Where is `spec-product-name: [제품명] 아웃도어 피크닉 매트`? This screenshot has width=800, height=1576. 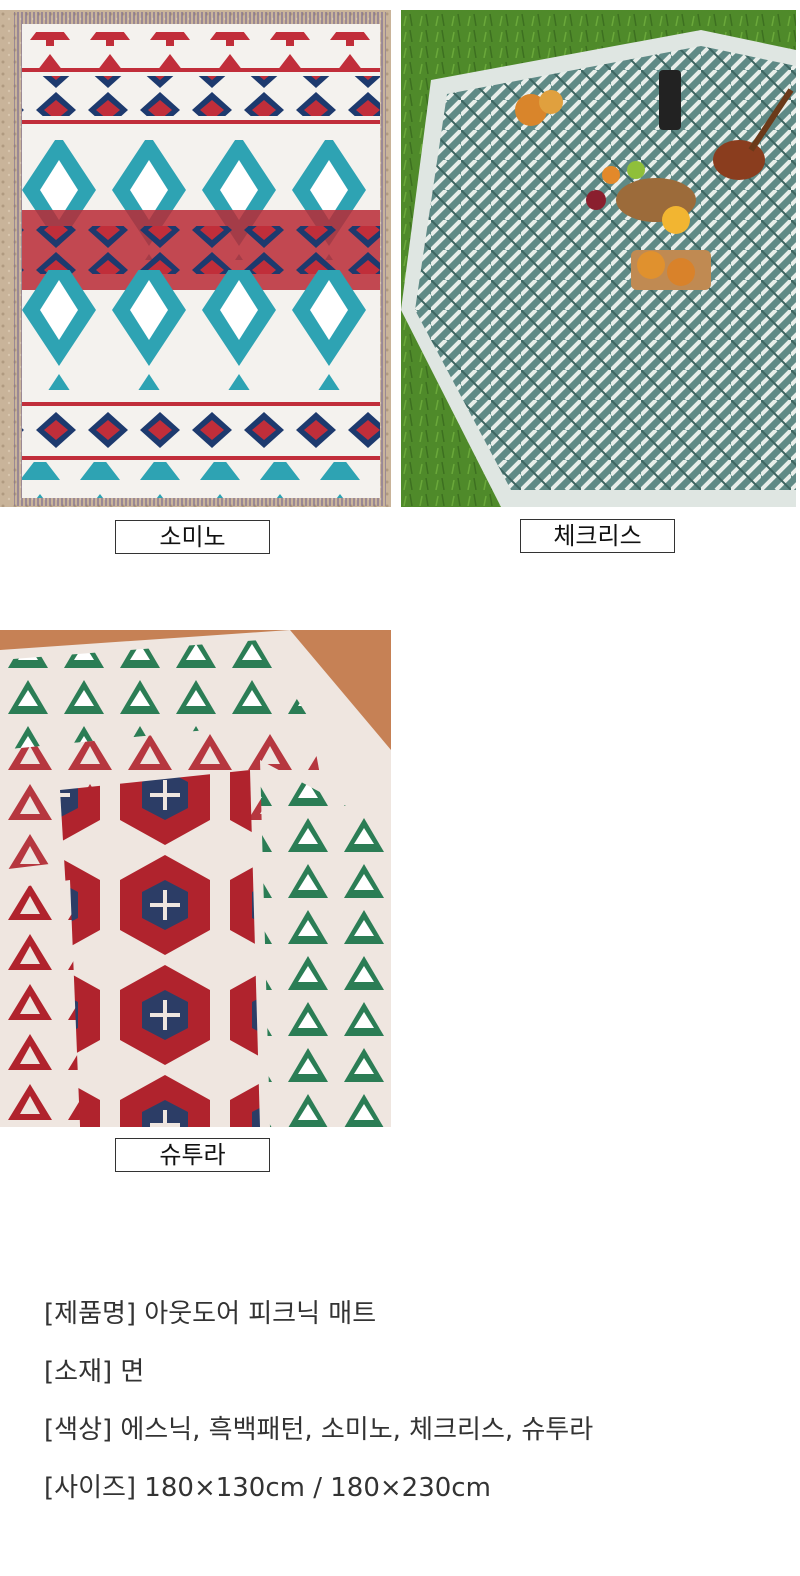
spec-product-name: [제품명] 아웃도어 피크닉 매트 is located at coordinates (210, 1314).